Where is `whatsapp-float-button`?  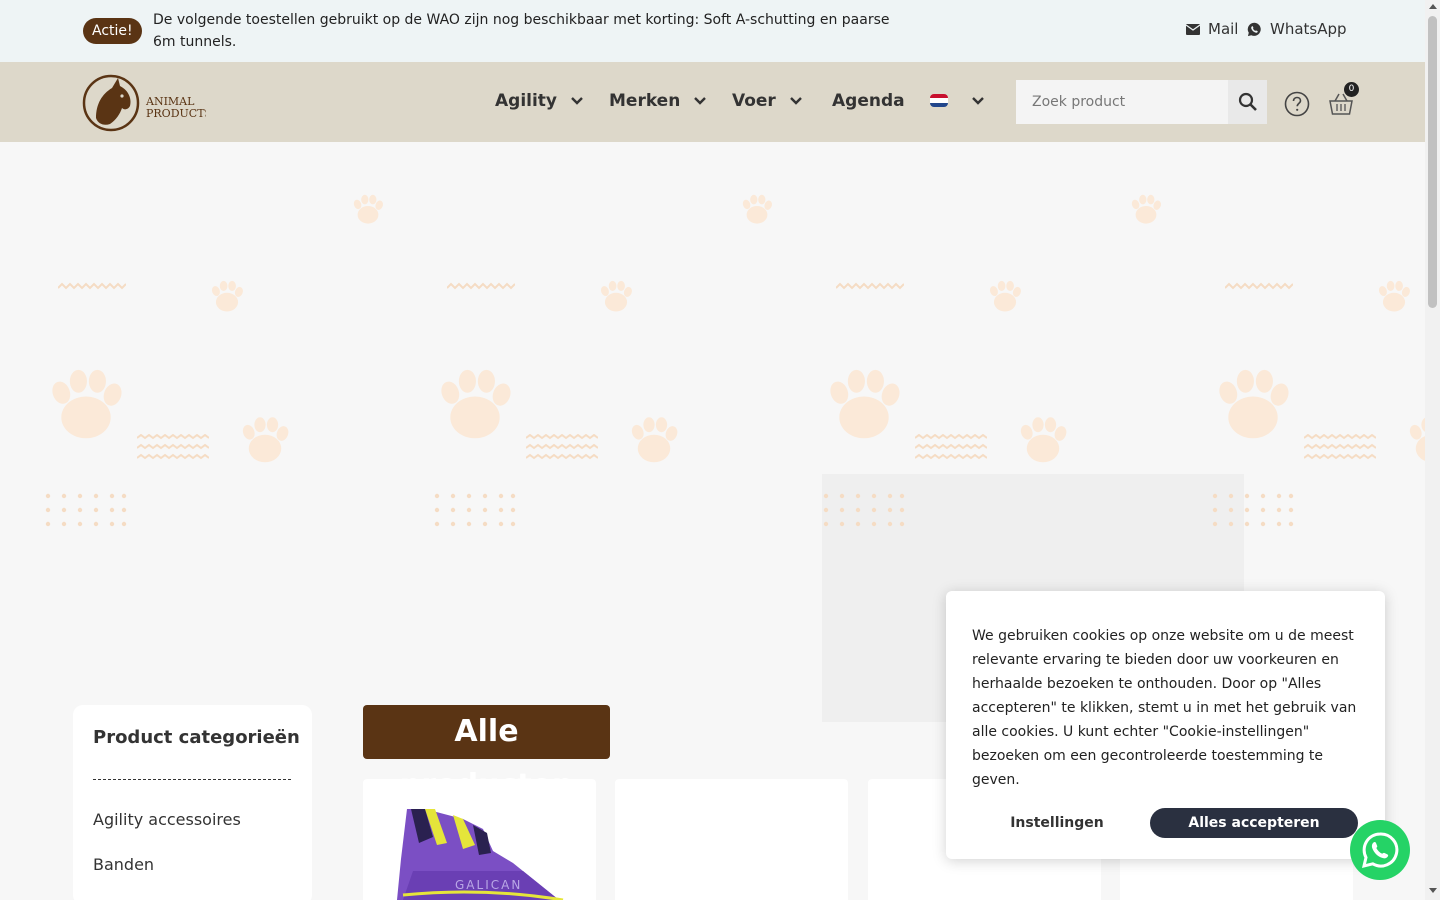
whatsapp-float-button is located at coordinates (1380, 850).